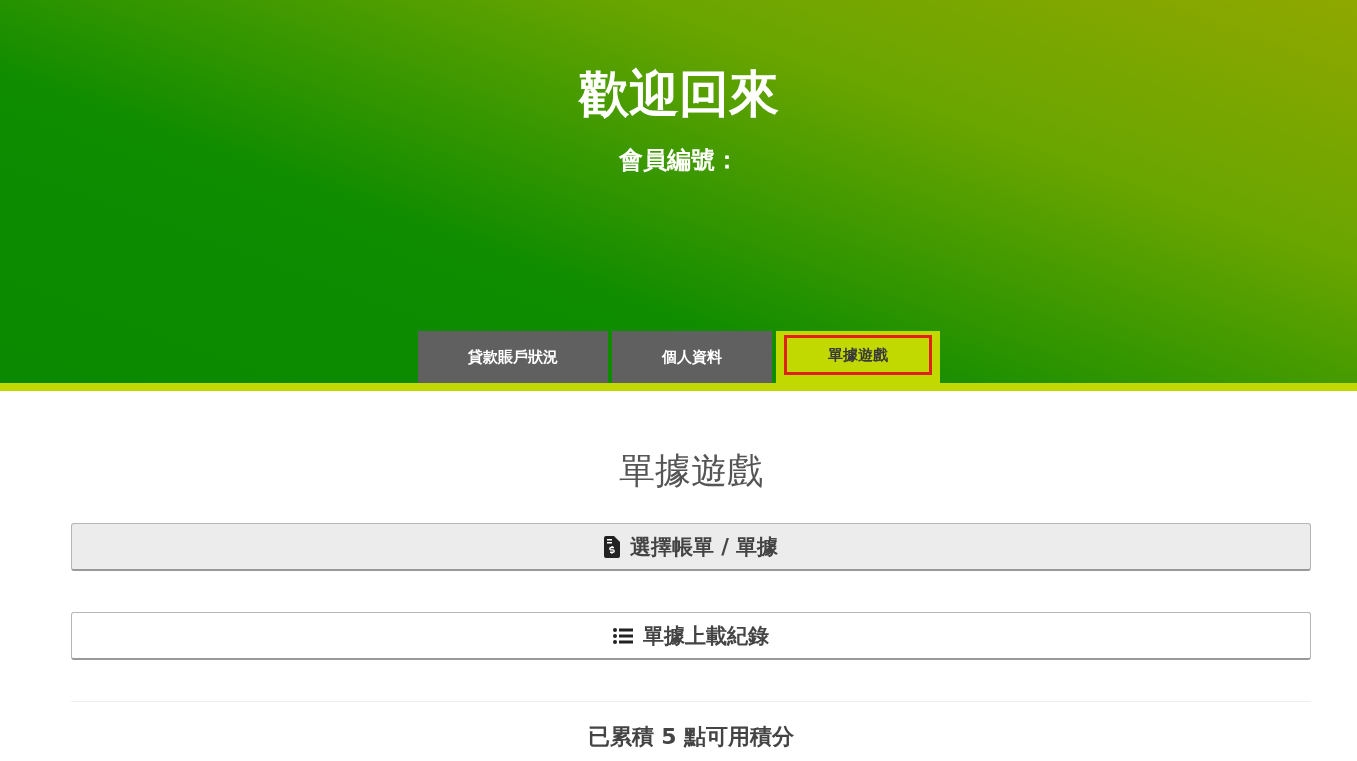 The height and width of the screenshot is (761, 1357). Describe the element at coordinates (512, 357) in the screenshot. I see `nav-tab: 貸款賬戶狀況` at that location.